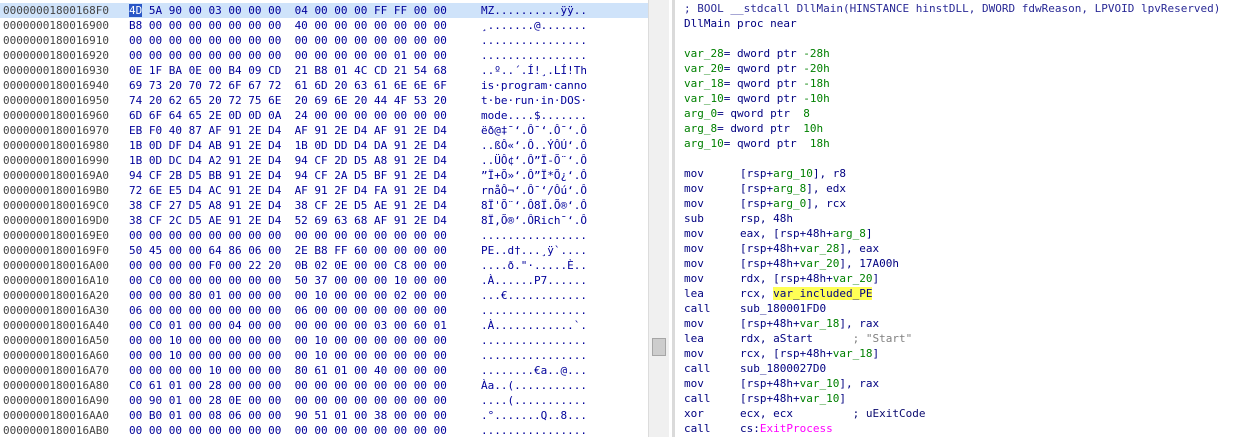 The width and height of the screenshot is (1251, 437). I want to click on stack-variable-name: var_10, so click(704, 98).